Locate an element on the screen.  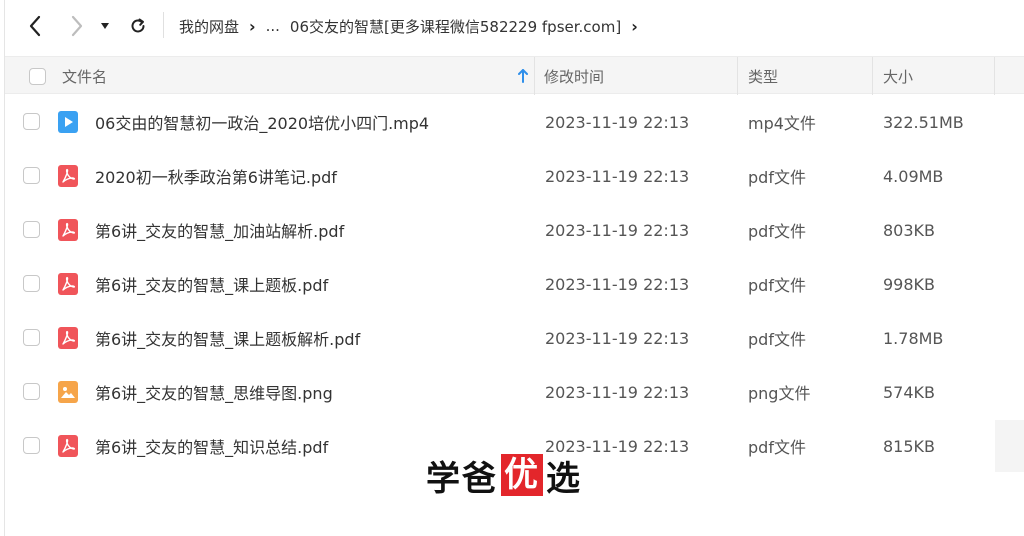
file-name: 第6讲_交友的智慧_加油站解析.pdf is located at coordinates (219, 230).